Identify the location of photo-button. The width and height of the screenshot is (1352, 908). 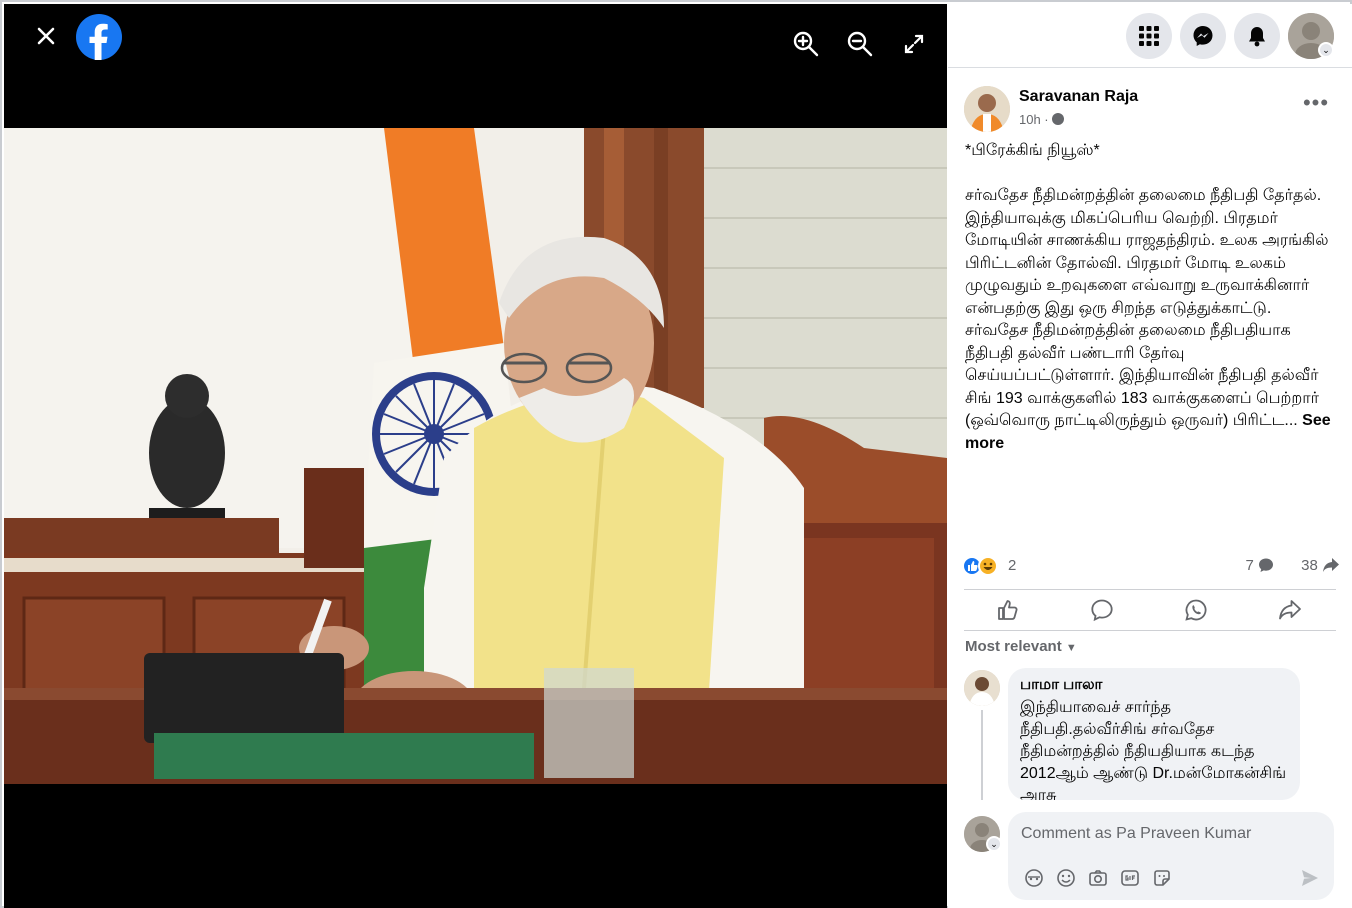
(1098, 878).